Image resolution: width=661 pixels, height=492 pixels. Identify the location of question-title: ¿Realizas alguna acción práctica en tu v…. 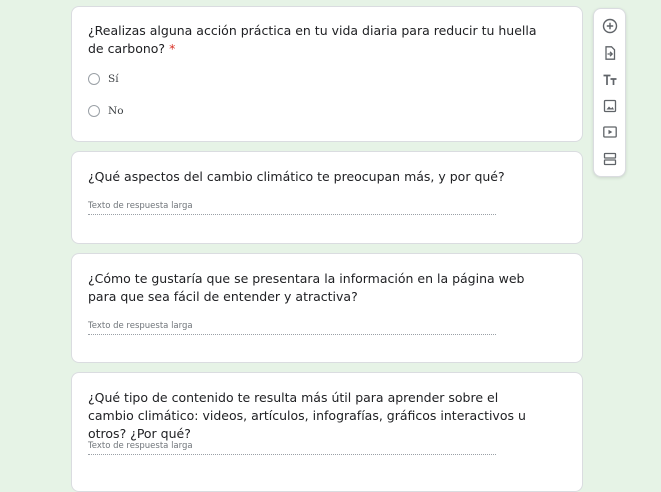
(312, 39).